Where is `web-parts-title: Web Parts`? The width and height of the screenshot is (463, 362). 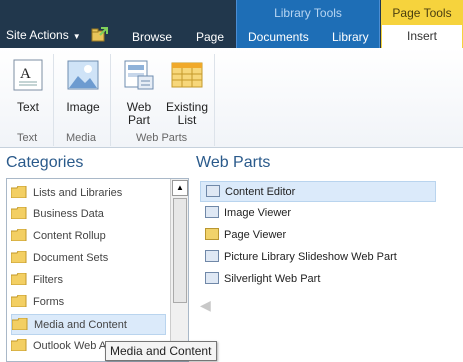
web-parts-title: Web Parts is located at coordinates (233, 162).